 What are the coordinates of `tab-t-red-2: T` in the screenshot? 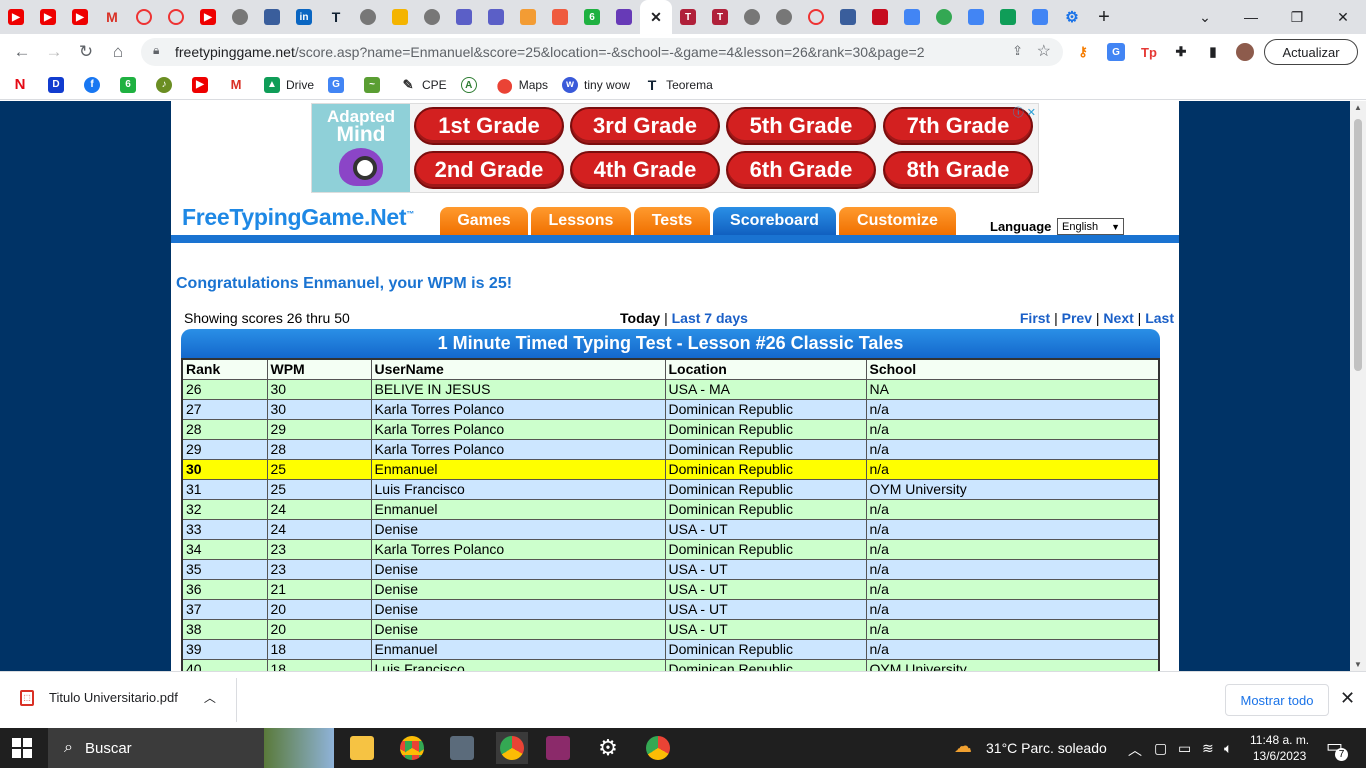 It's located at (720, 17).